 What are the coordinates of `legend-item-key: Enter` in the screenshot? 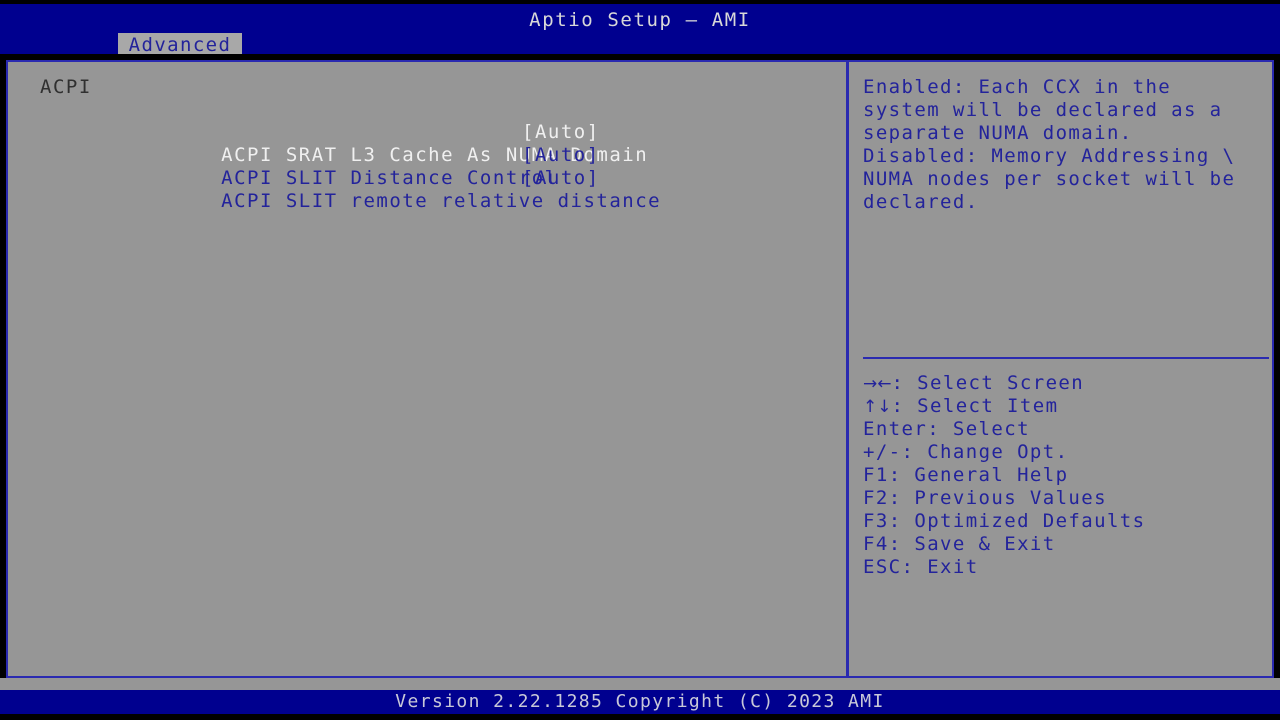 It's located at (895, 429).